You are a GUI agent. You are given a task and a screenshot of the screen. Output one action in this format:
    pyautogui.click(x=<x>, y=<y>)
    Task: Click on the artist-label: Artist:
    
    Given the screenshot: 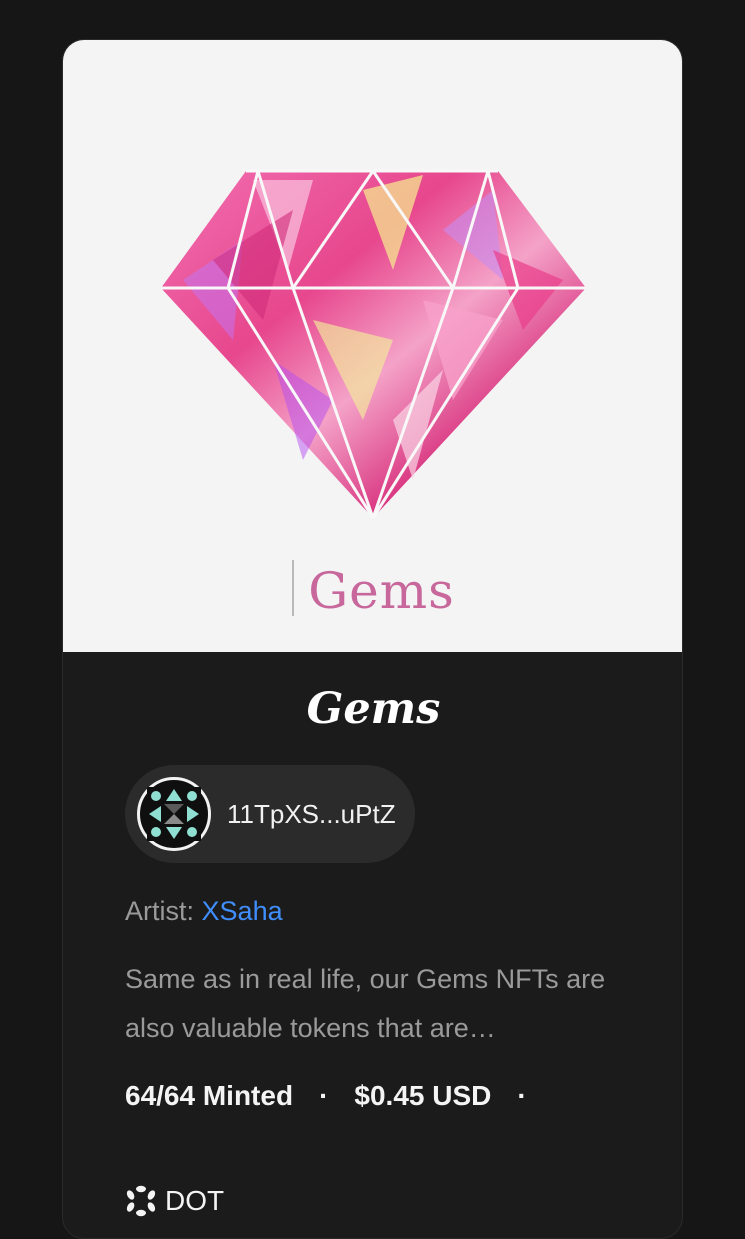 What is the action you would take?
    pyautogui.click(x=160, y=911)
    